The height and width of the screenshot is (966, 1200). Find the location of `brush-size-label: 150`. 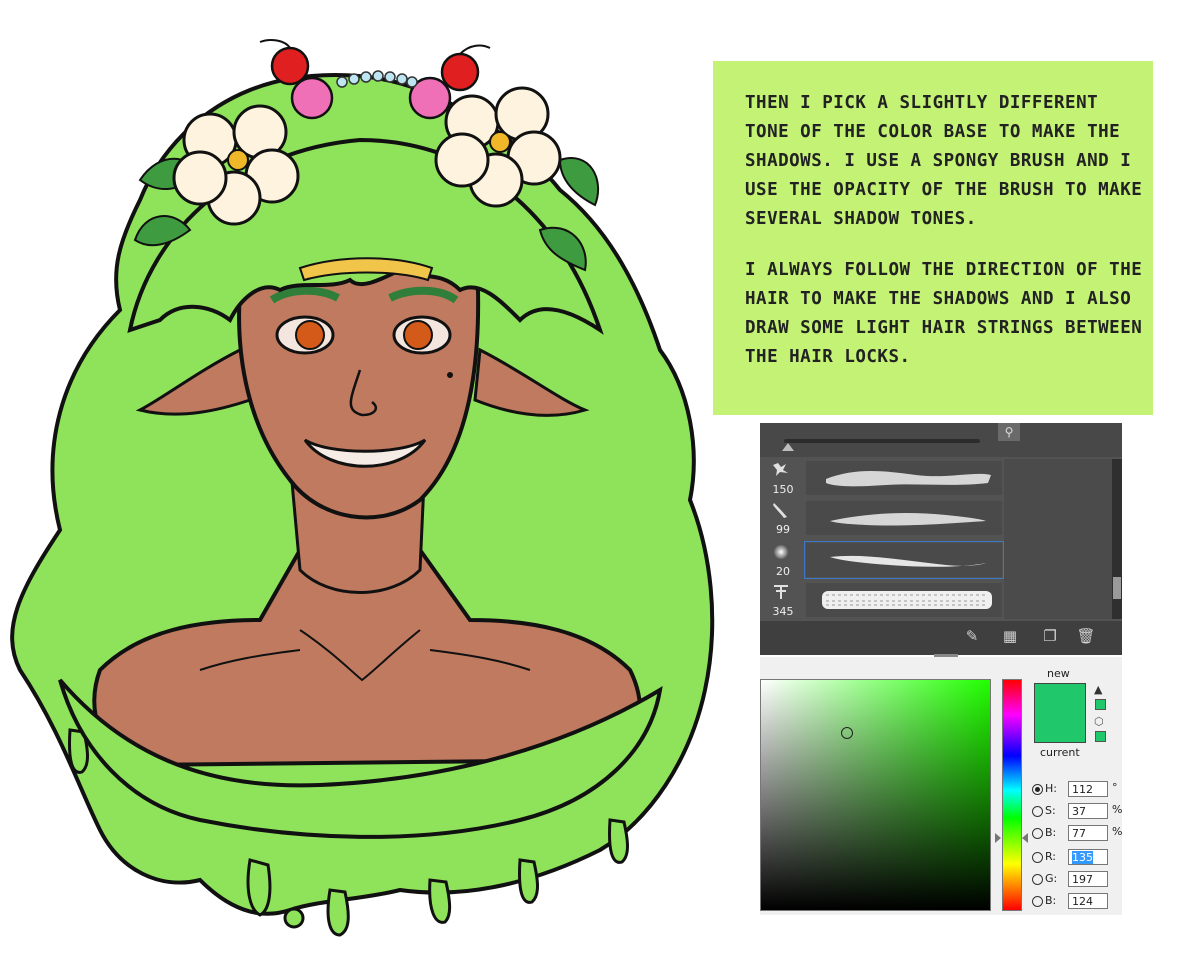

brush-size-label: 150 is located at coordinates (783, 489).